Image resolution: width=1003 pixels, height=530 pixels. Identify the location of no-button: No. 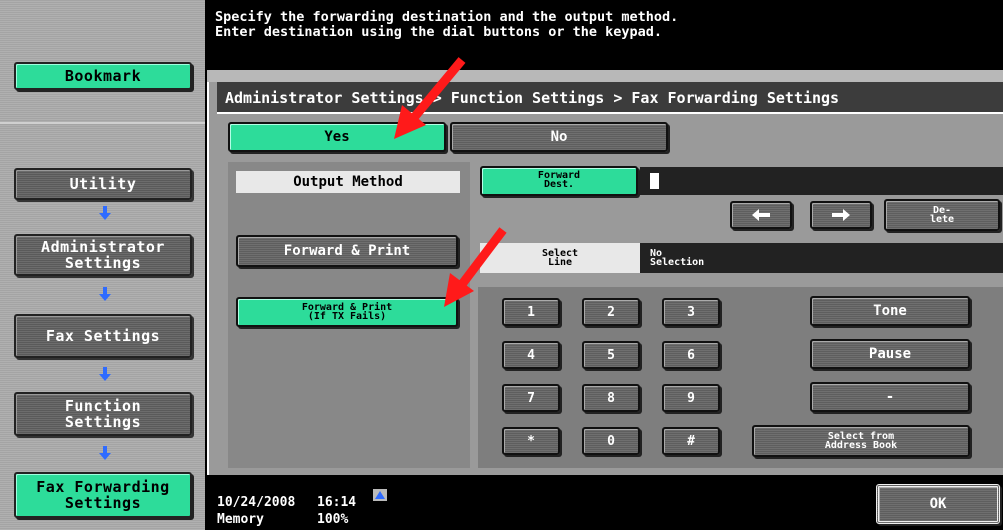
(559, 137).